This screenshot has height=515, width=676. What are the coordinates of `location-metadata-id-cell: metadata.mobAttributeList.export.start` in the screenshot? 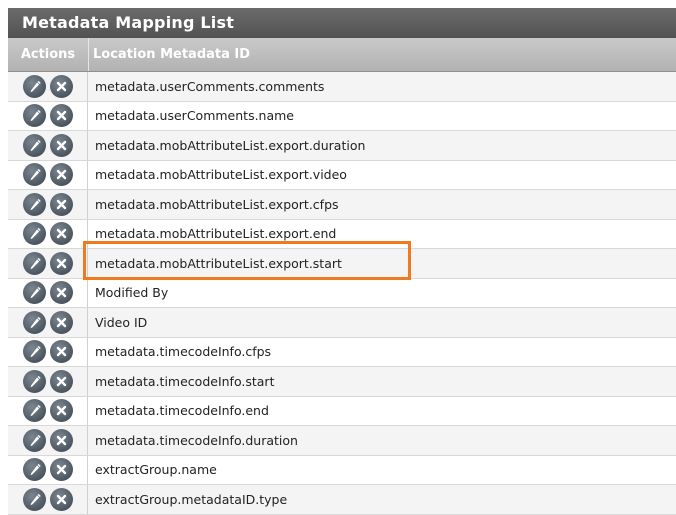 It's located at (218, 263).